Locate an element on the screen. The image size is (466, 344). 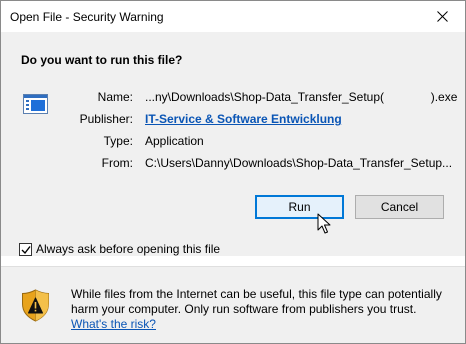
whats-the-risk-link: What's the risk? is located at coordinates (113, 324).